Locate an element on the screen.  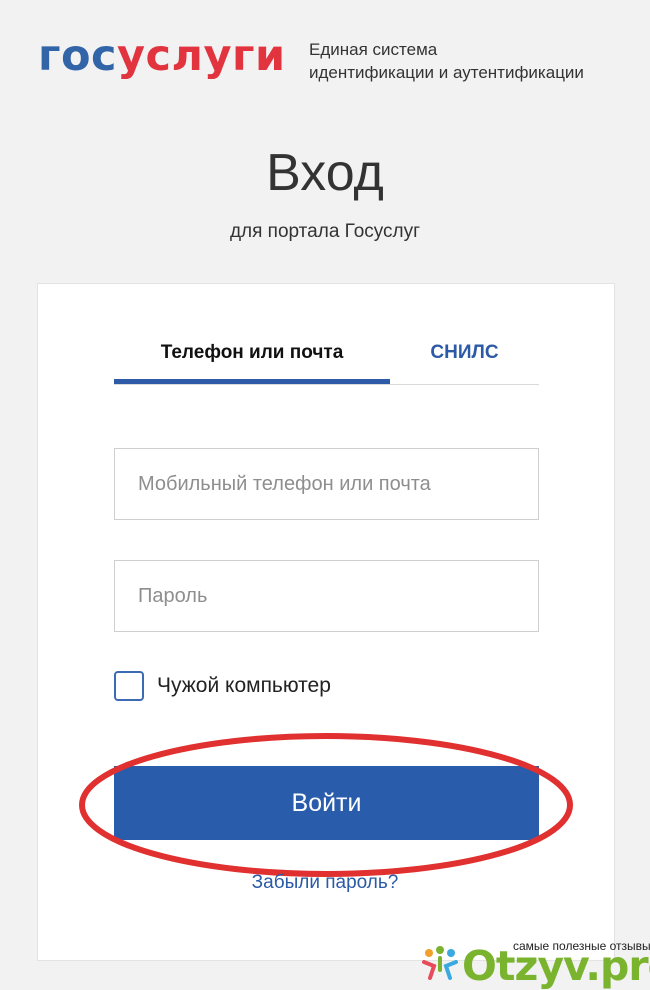
login-tabs: Телефон или почта СНИЛС is located at coordinates (326, 355).